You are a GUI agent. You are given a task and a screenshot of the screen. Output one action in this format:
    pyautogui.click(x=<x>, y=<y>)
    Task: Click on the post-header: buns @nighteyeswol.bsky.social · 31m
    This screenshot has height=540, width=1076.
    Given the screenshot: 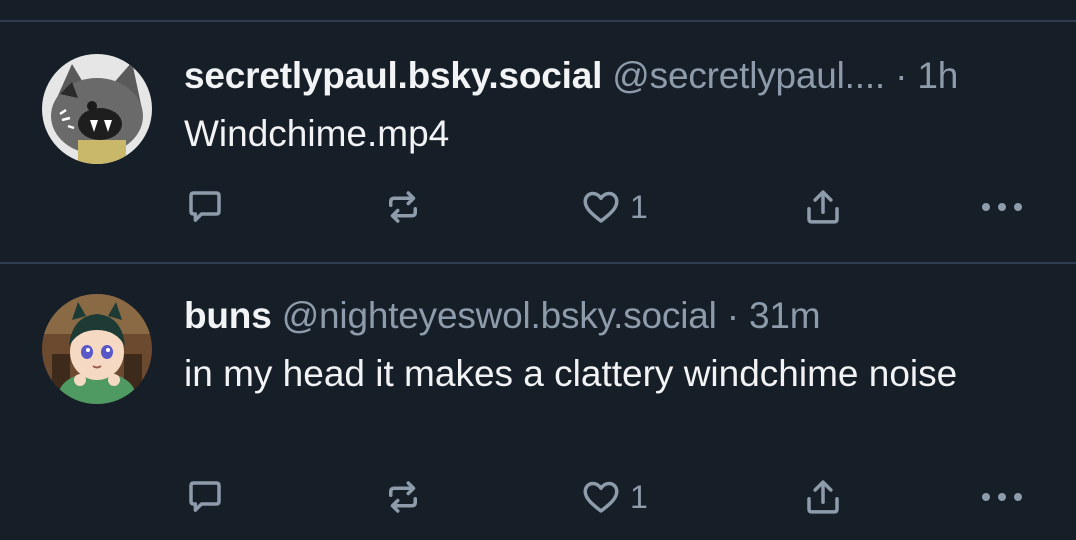 What is the action you would take?
    pyautogui.click(x=502, y=316)
    